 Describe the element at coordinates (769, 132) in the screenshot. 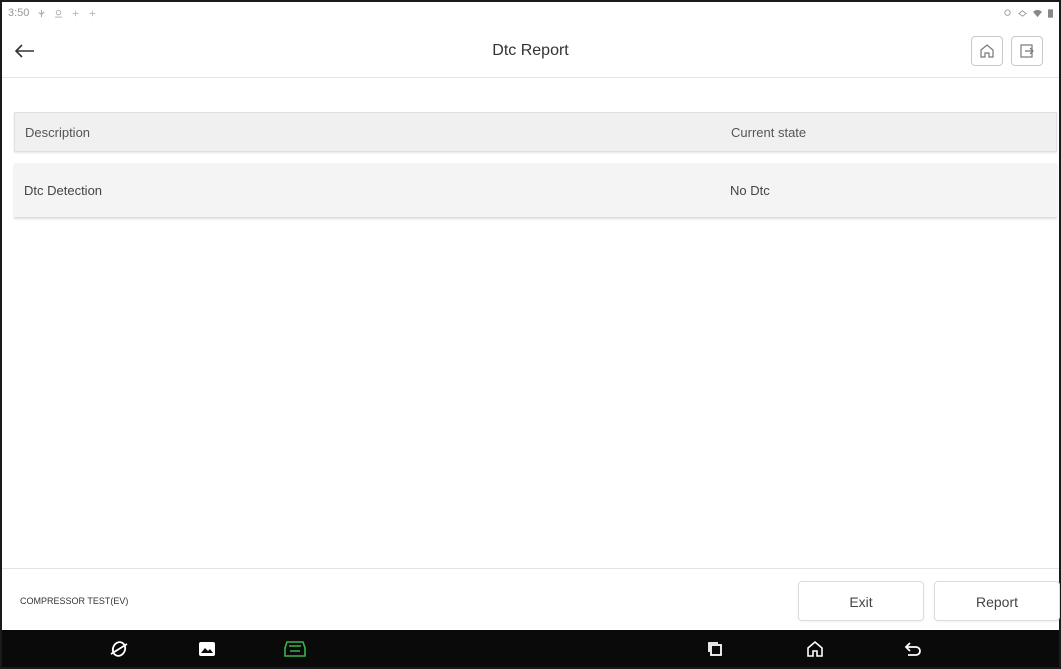

I see `column-header-current-state: Current state` at that location.